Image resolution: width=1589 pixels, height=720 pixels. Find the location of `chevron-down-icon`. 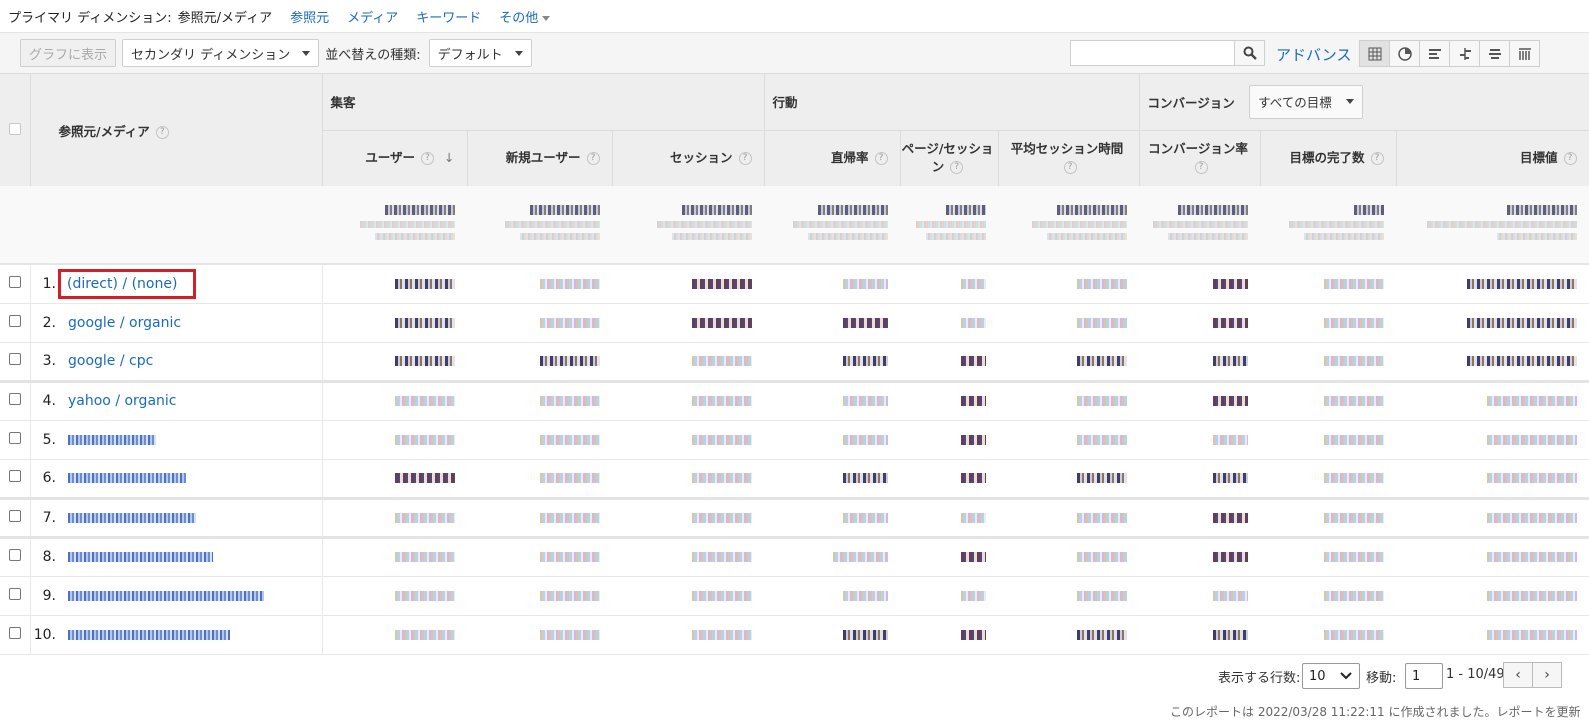

chevron-down-icon is located at coordinates (306, 53).